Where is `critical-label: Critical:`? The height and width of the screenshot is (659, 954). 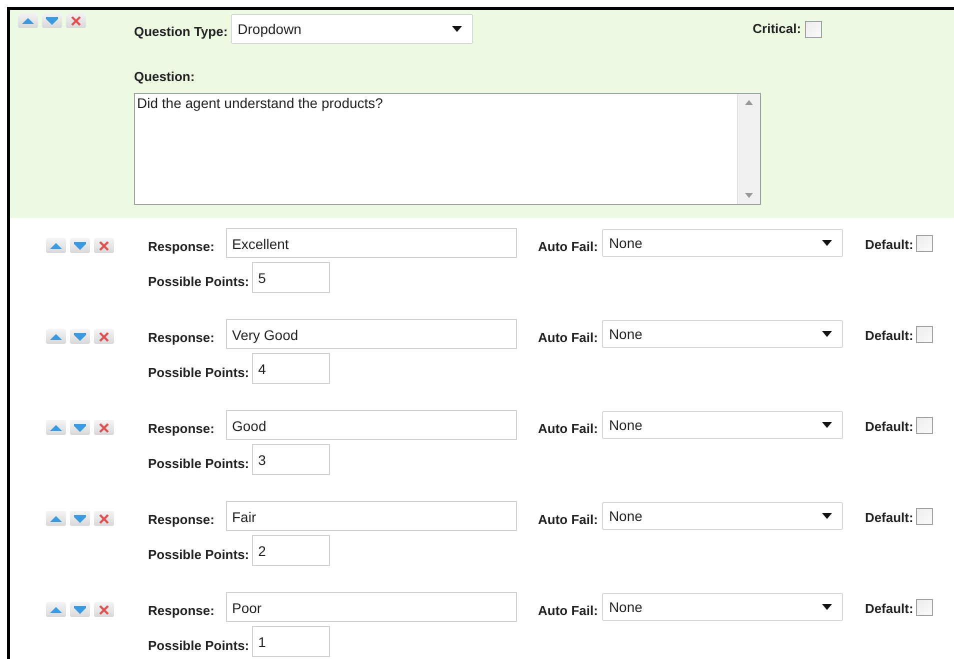 critical-label: Critical: is located at coordinates (777, 29).